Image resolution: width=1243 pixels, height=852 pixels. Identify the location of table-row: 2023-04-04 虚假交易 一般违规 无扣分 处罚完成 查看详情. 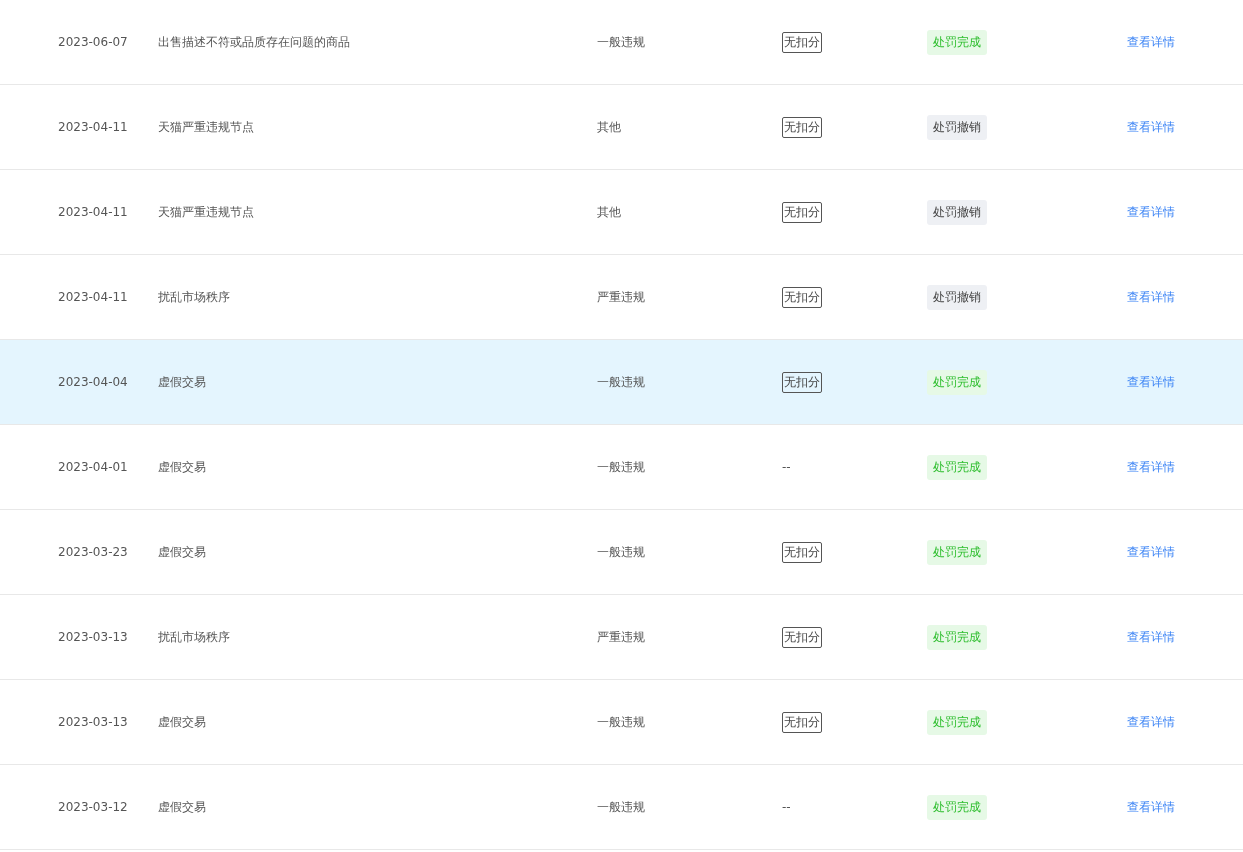
(621, 382).